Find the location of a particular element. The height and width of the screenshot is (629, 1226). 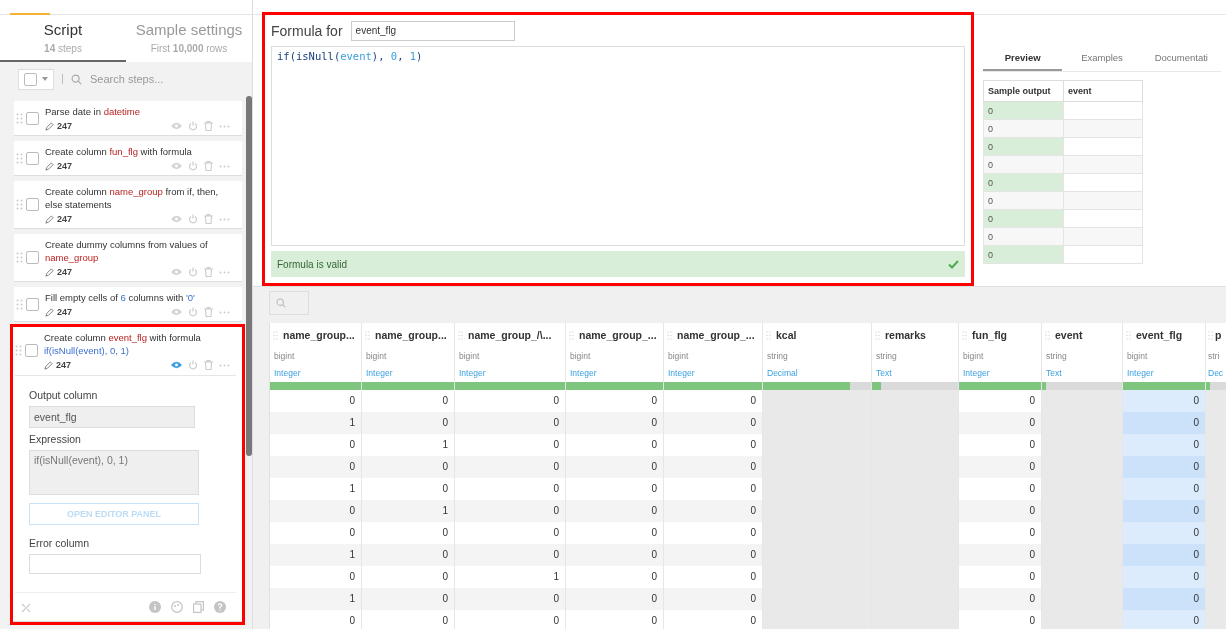

sidebar-tab: Script 14 steps is located at coordinates (63, 38).